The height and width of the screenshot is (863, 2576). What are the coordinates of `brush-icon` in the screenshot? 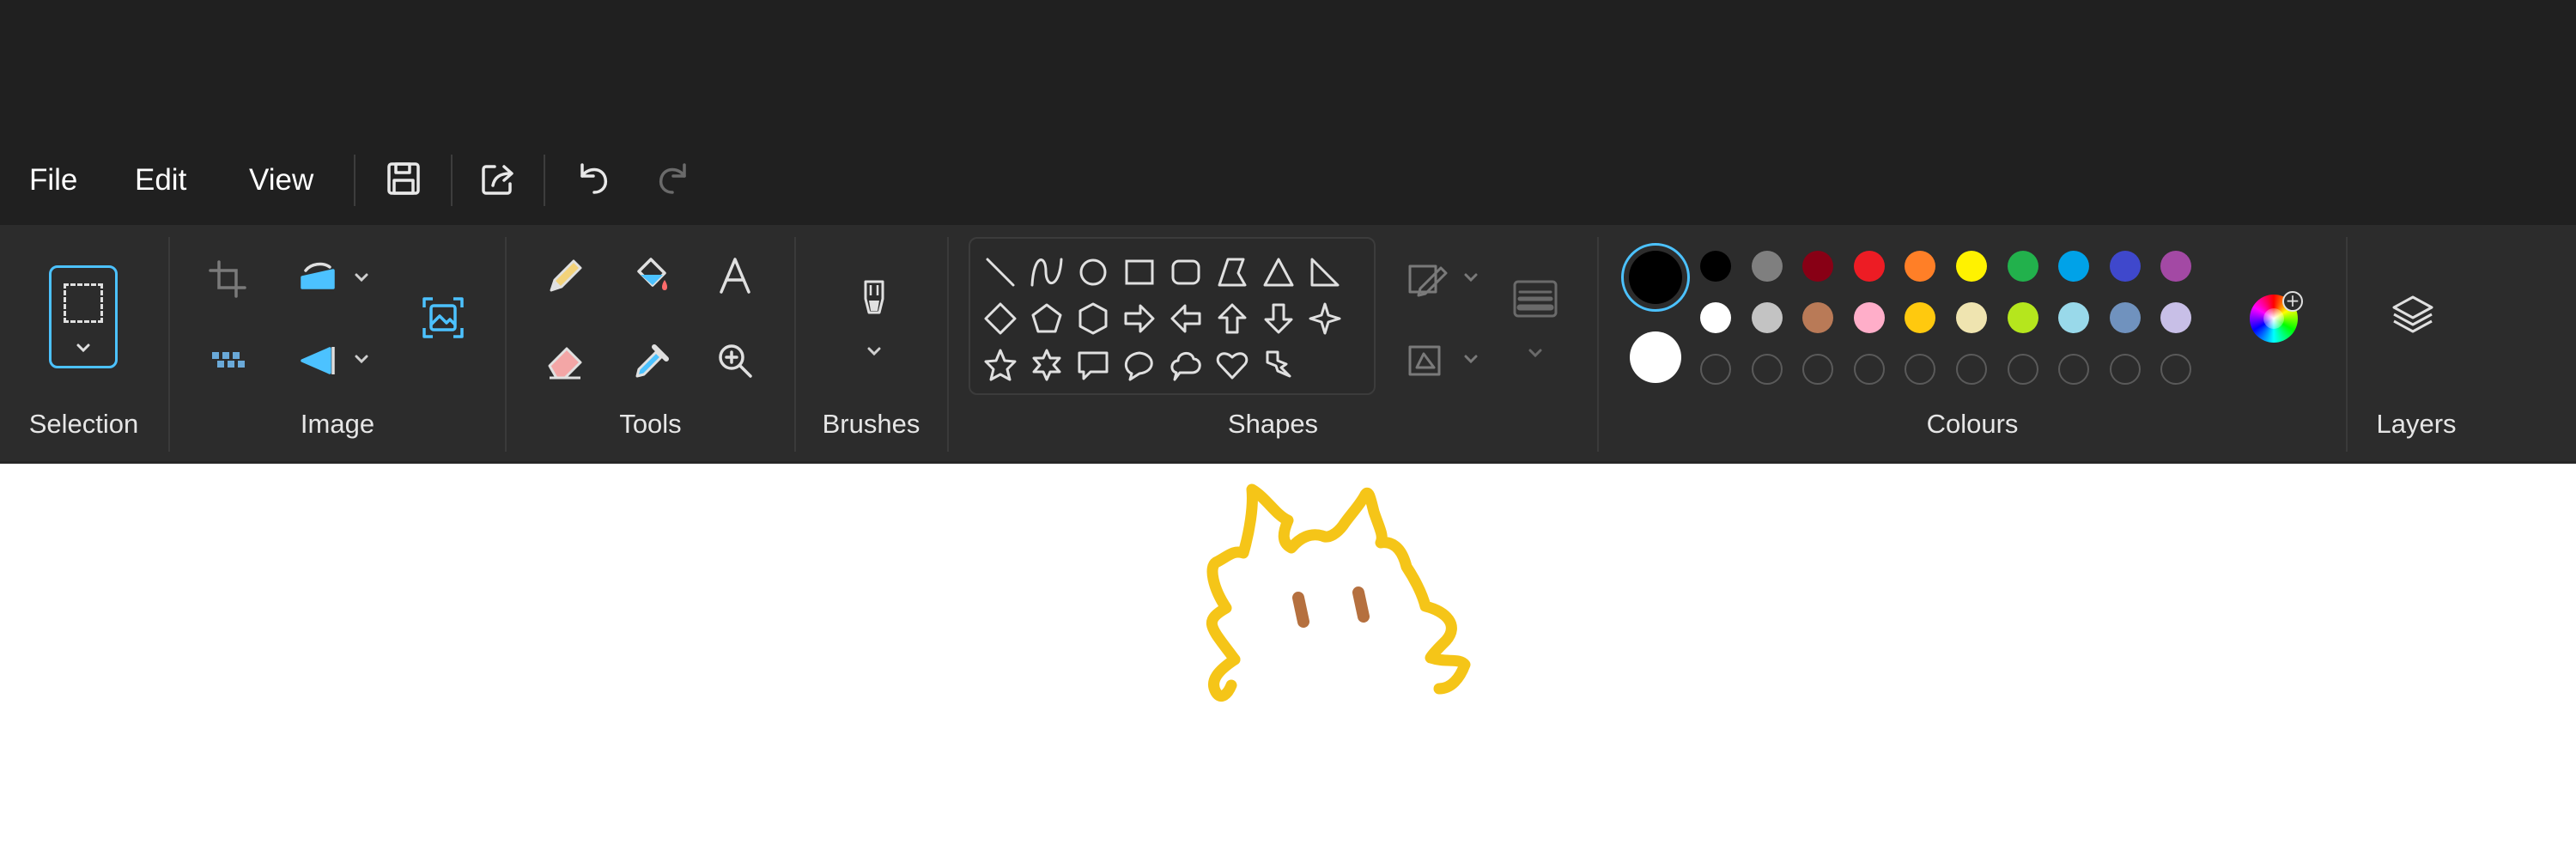 It's located at (874, 299).